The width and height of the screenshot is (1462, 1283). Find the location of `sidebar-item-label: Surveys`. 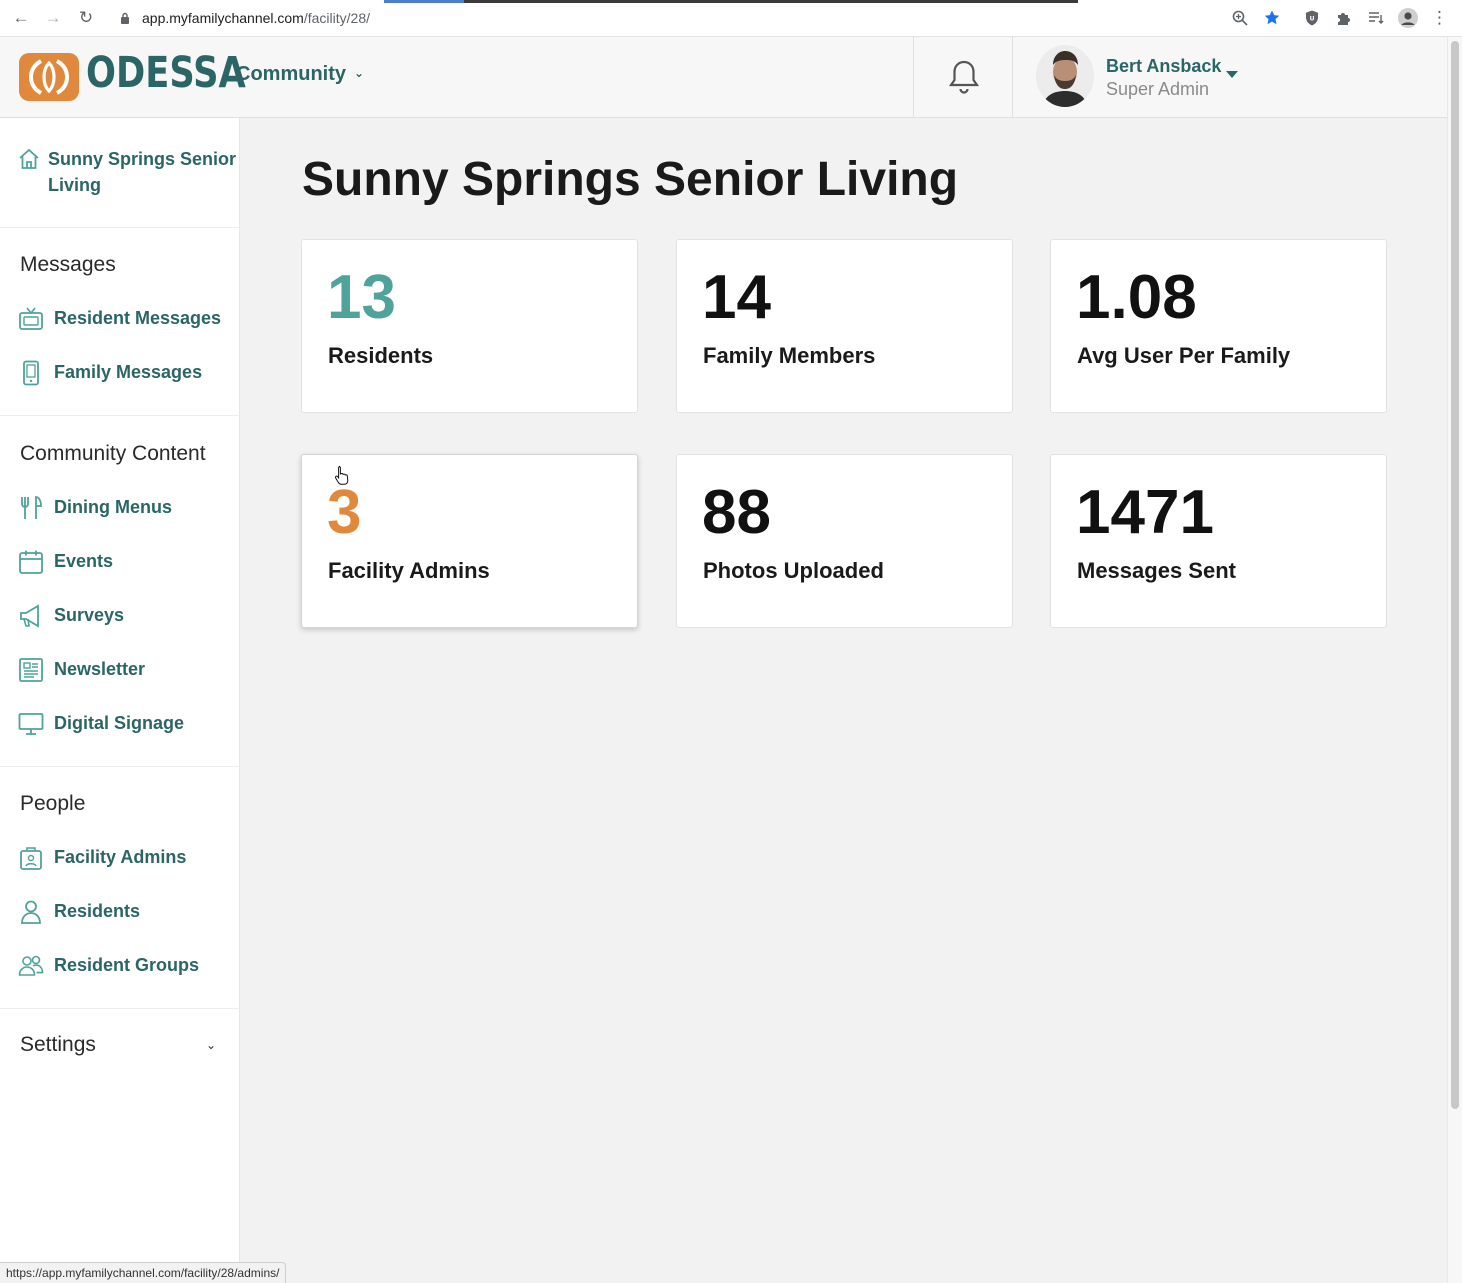

sidebar-item-label: Surveys is located at coordinates (89, 615).